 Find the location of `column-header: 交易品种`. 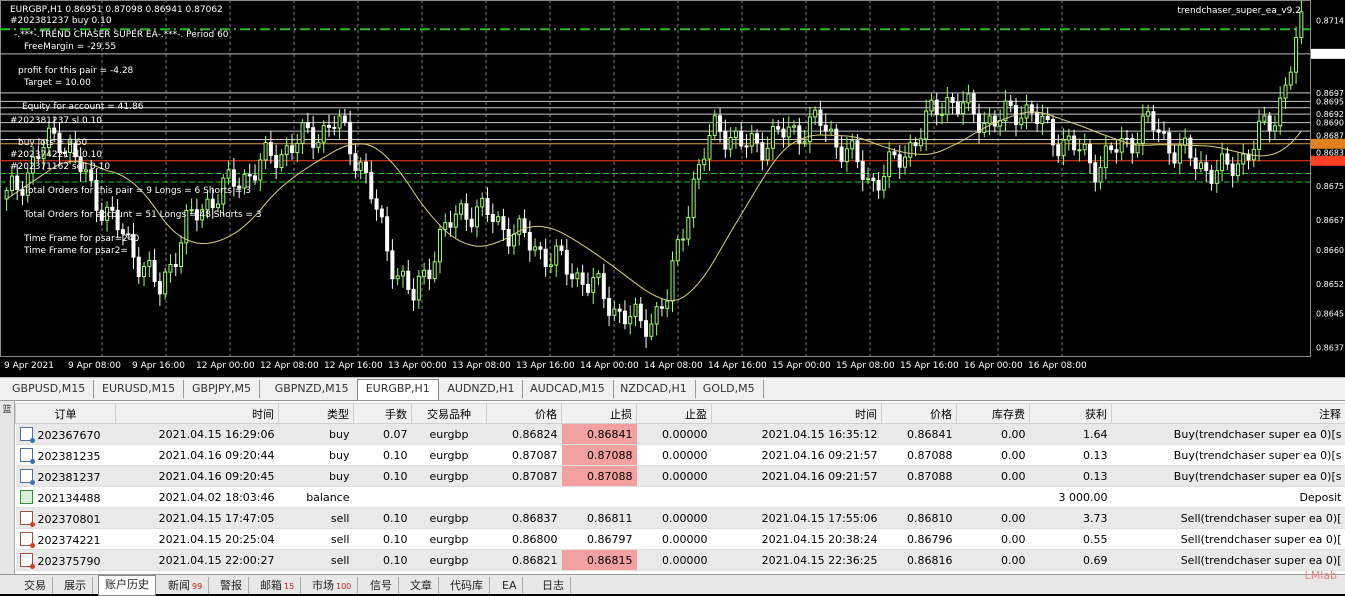

column-header: 交易品种 is located at coordinates (449, 414).